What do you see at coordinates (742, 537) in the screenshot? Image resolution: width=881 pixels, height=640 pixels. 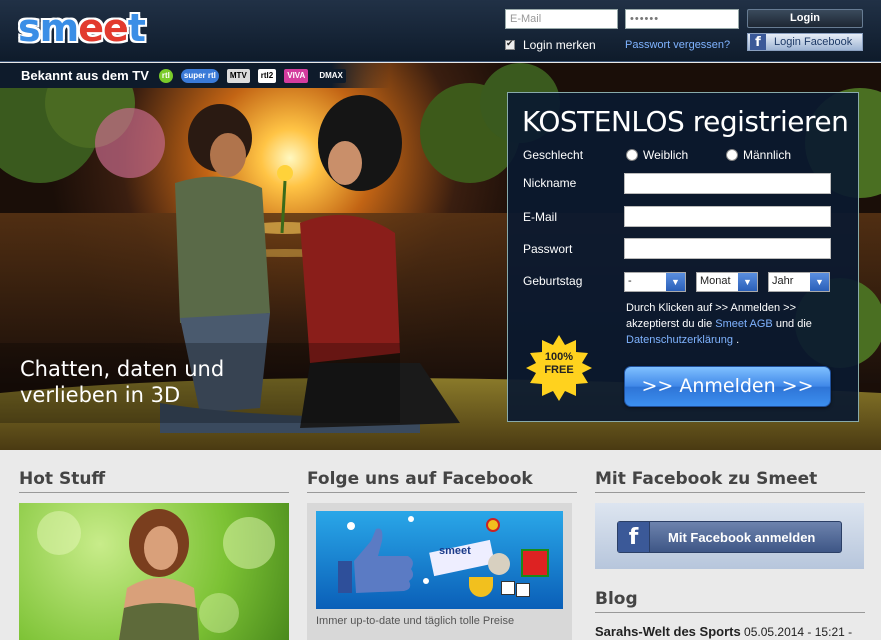 I see `facebook-signup-label: Mit Facebook anmelden` at bounding box center [742, 537].